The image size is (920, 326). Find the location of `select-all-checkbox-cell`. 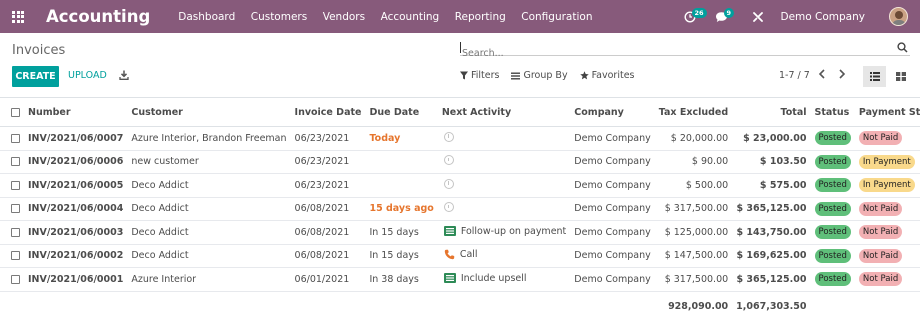

select-all-checkbox-cell is located at coordinates (12, 112).